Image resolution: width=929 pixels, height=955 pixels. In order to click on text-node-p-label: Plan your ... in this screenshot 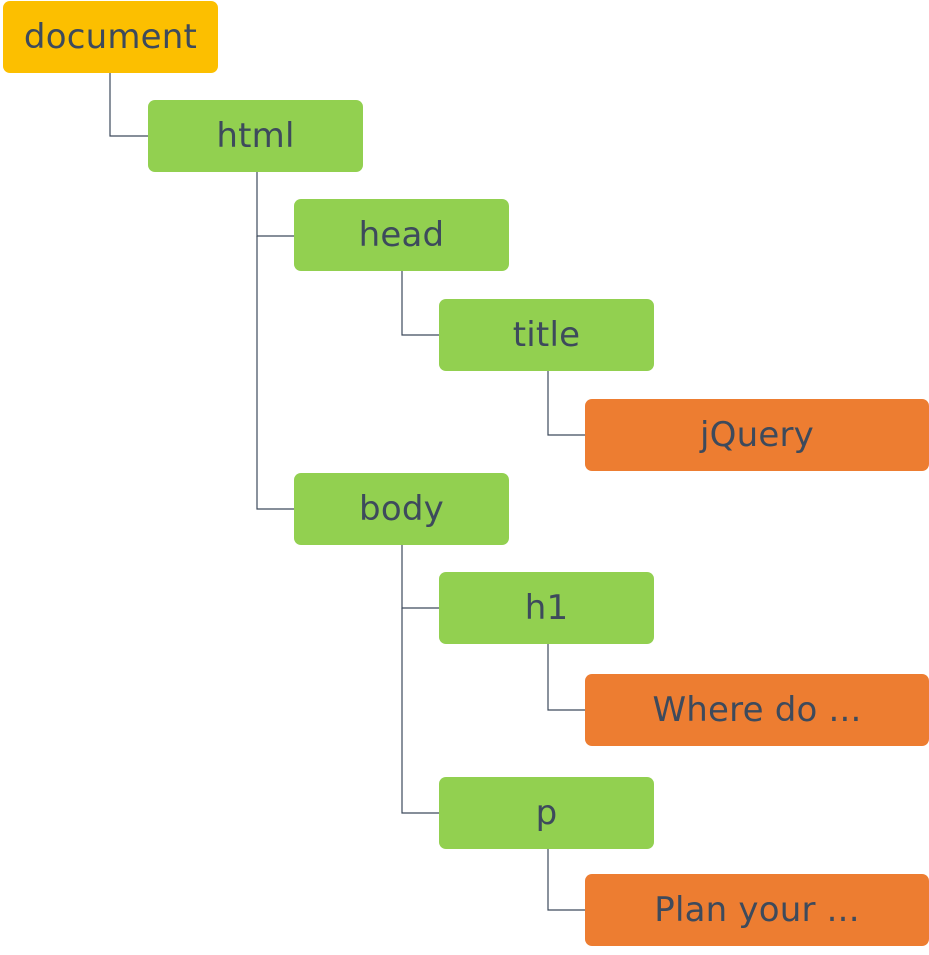, I will do `click(757, 910)`.